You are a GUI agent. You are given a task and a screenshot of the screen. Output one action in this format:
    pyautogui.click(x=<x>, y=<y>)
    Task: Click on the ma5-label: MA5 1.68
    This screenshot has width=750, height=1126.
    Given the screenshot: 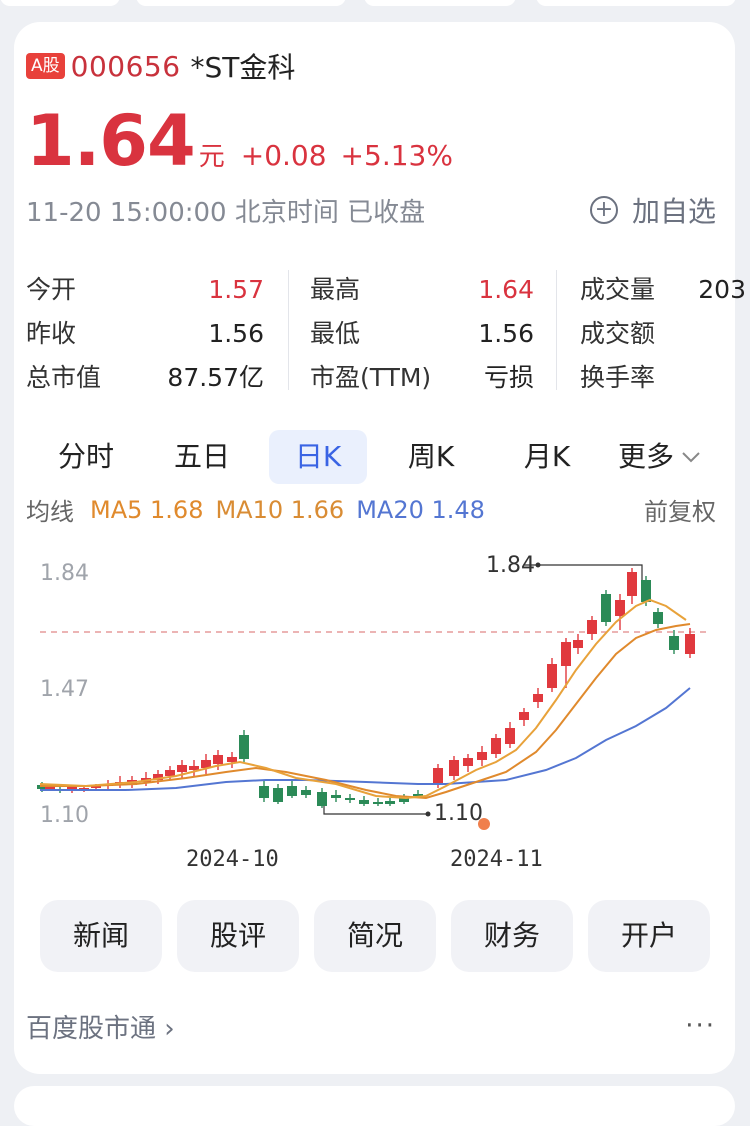 What is the action you would take?
    pyautogui.click(x=147, y=509)
    